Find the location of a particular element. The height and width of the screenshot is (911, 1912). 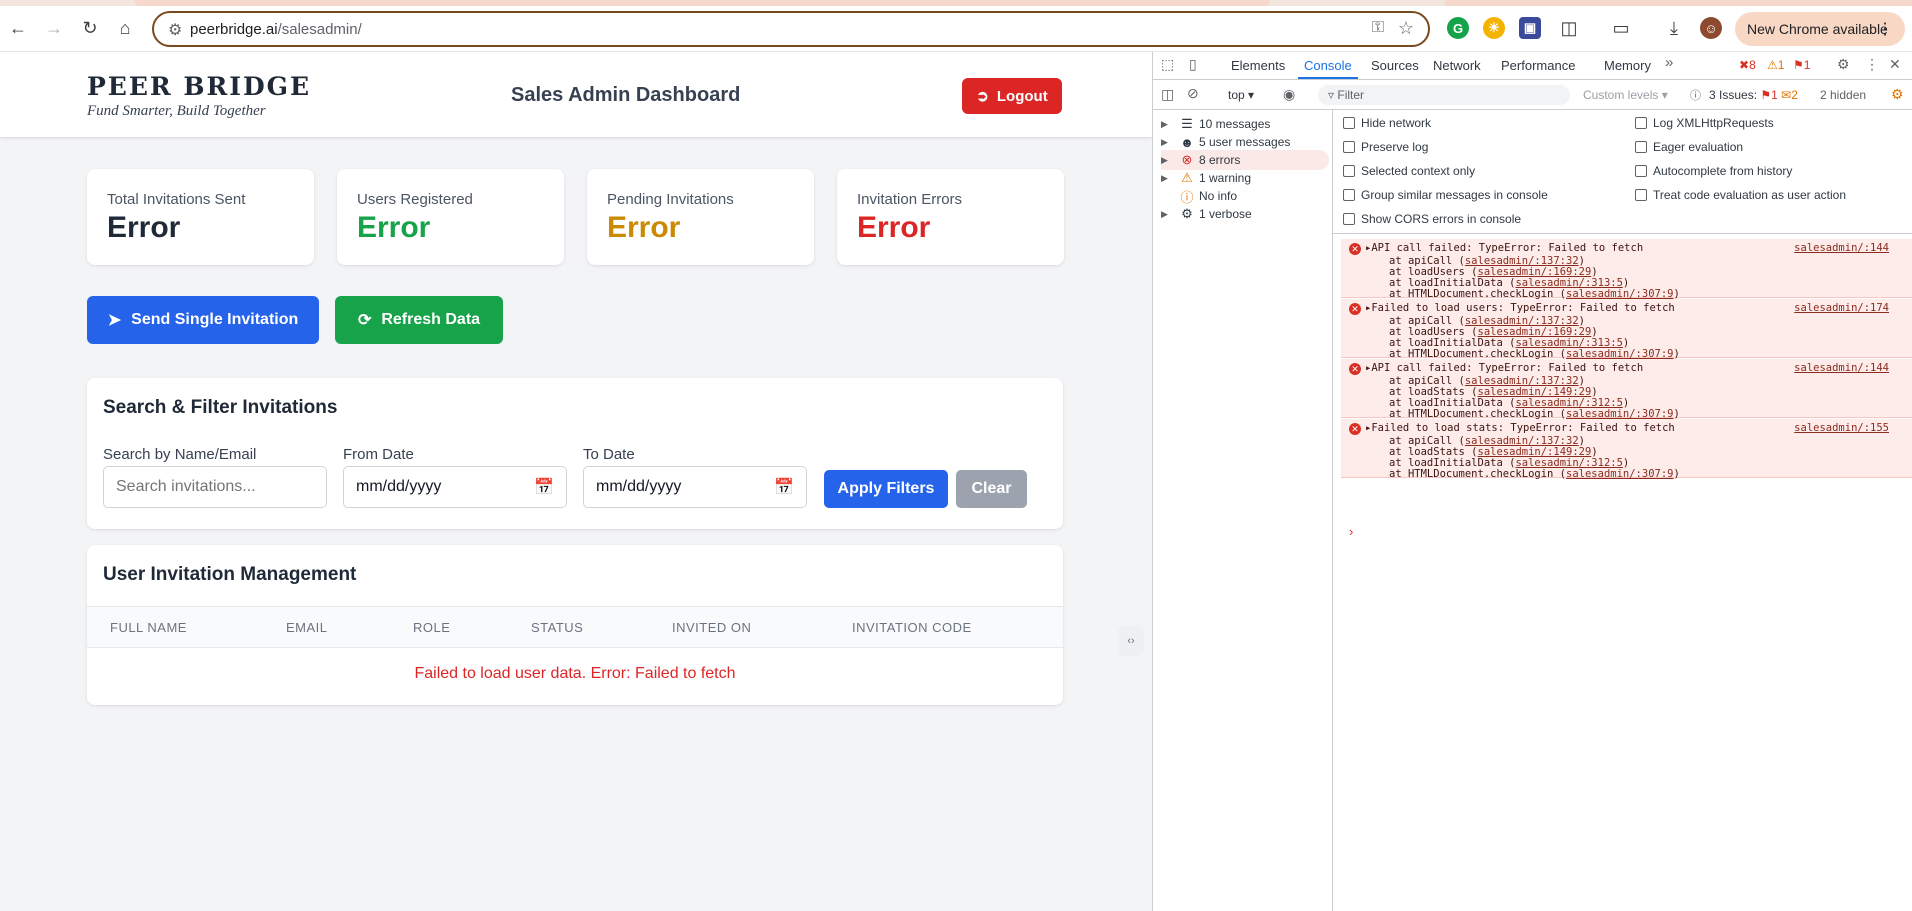

console-prompt-input: › is located at coordinates (1351, 531).